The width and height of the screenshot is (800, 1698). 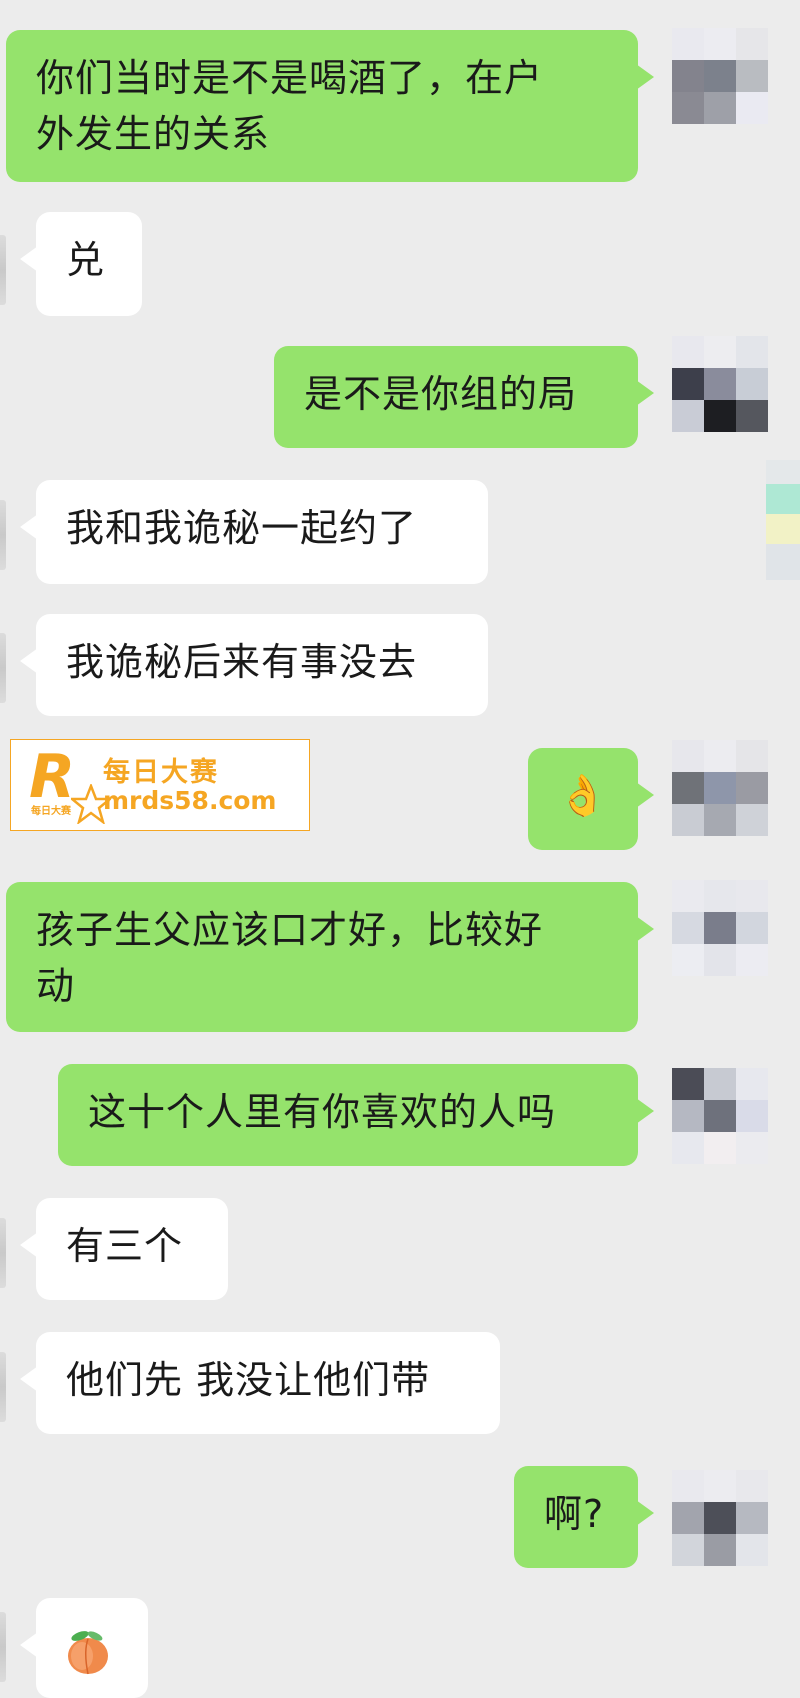 What do you see at coordinates (51, 811) in the screenshot?
I see `logo-caption: 每日大赛` at bounding box center [51, 811].